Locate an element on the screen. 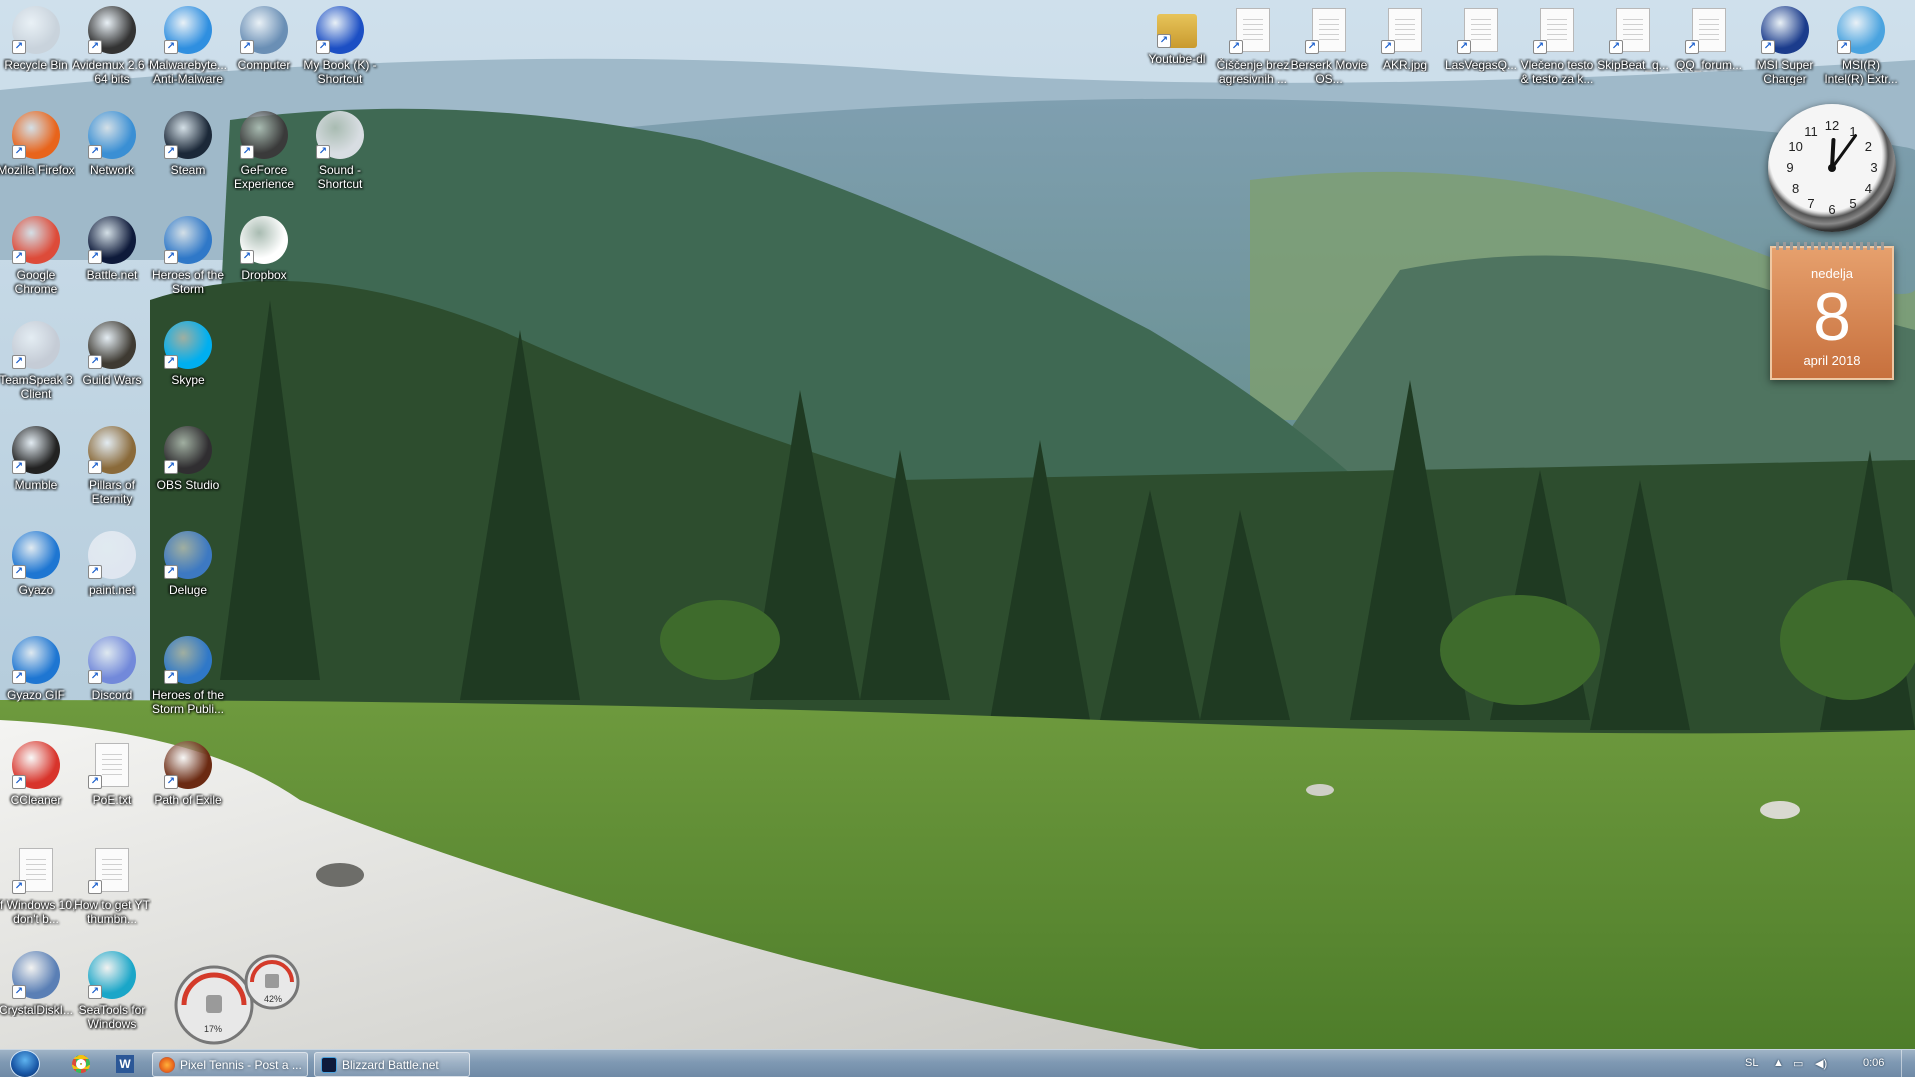 Image resolution: width=1915 pixels, height=1077 pixels. desktop-icon-path-of-exile: ↗ Path of Exile is located at coordinates (188, 785).